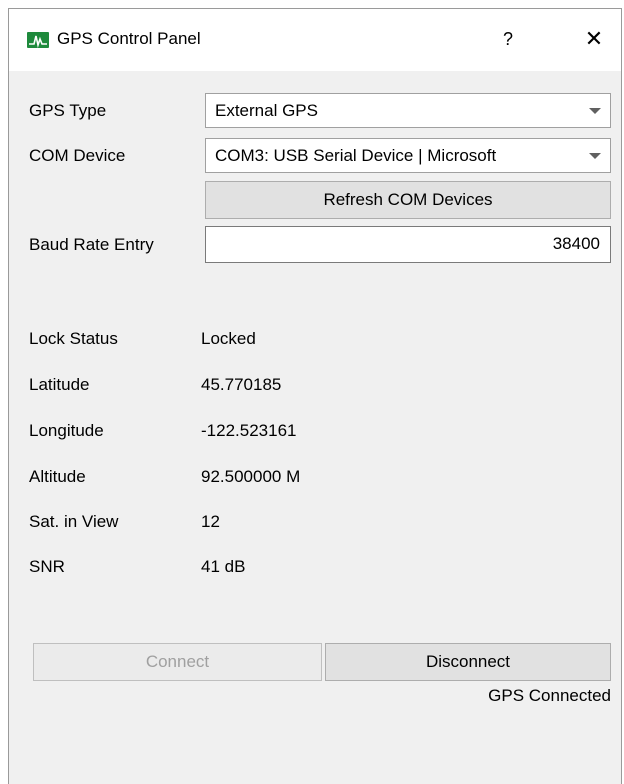 The height and width of the screenshot is (784, 624). What do you see at coordinates (241, 384) in the screenshot?
I see `latitude-value: 45.770185` at bounding box center [241, 384].